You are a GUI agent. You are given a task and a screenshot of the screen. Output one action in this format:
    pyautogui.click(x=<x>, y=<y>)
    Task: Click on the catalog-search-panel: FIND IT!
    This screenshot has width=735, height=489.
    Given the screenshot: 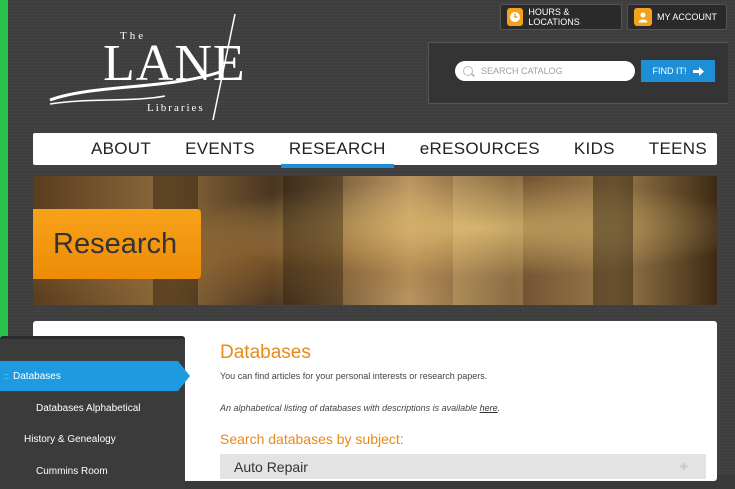 What is the action you would take?
    pyautogui.click(x=578, y=73)
    